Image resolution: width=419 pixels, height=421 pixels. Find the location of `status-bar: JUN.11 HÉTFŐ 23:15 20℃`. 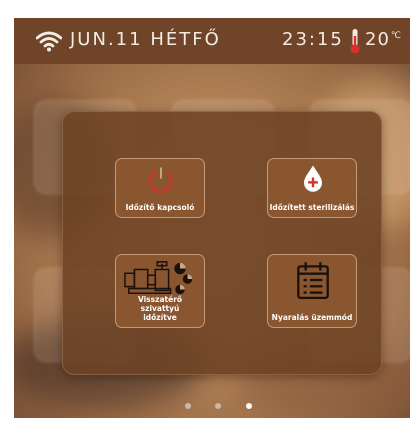

status-bar: JUN.11 HÉTFŐ 23:15 20℃ is located at coordinates (212, 41).